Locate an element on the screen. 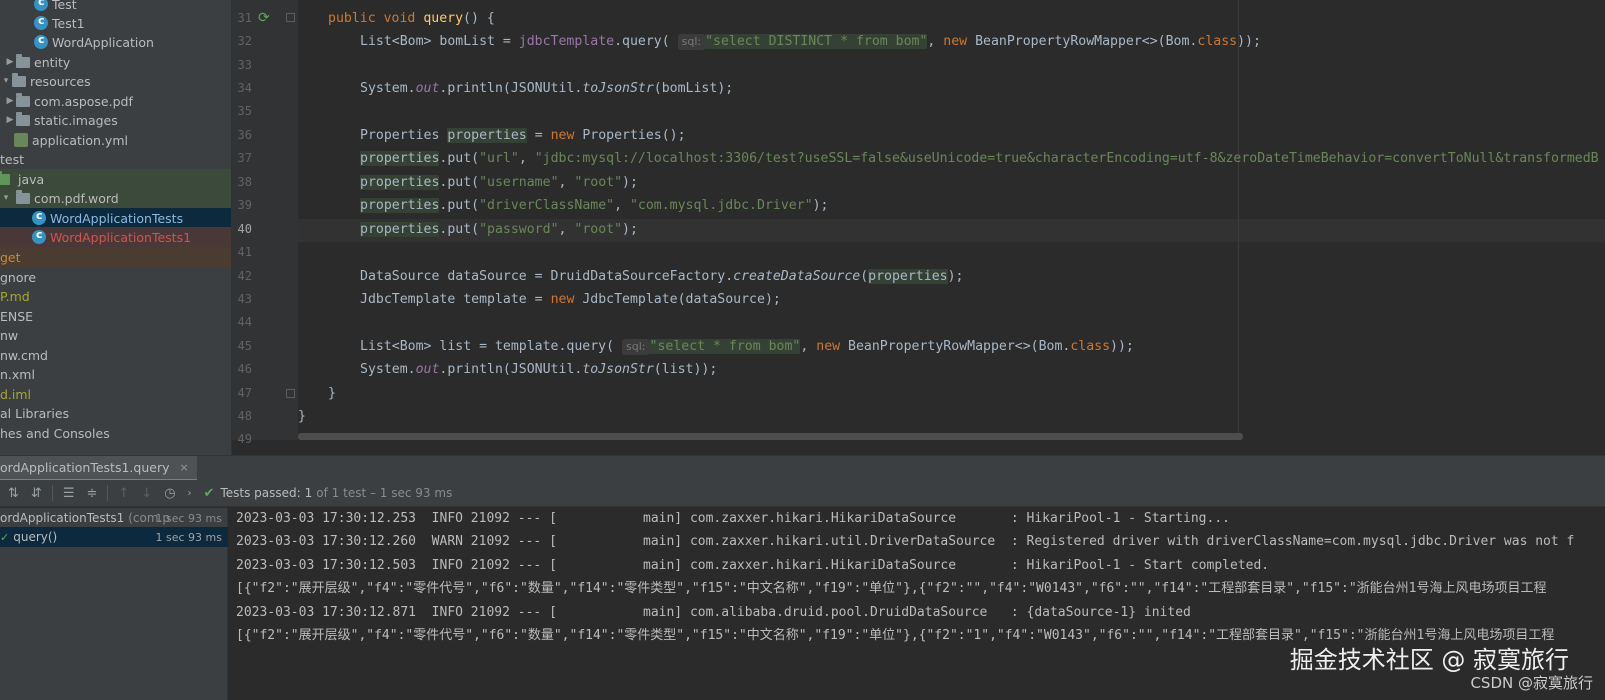  test-class-row: ordApplicationTests1 (com.p 1 sec 93 ms is located at coordinates (114, 518).